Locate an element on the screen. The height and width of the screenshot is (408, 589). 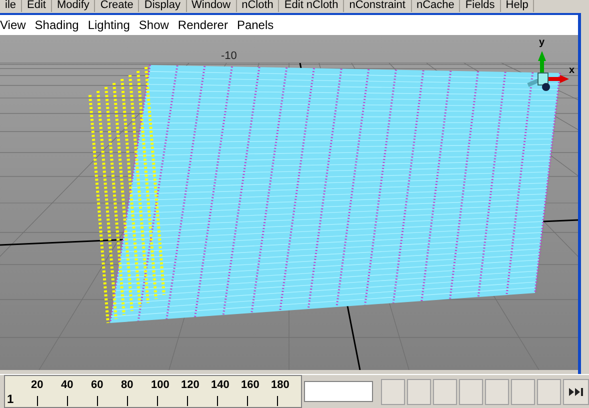
frame-number: 1 is located at coordinates (10, 399).